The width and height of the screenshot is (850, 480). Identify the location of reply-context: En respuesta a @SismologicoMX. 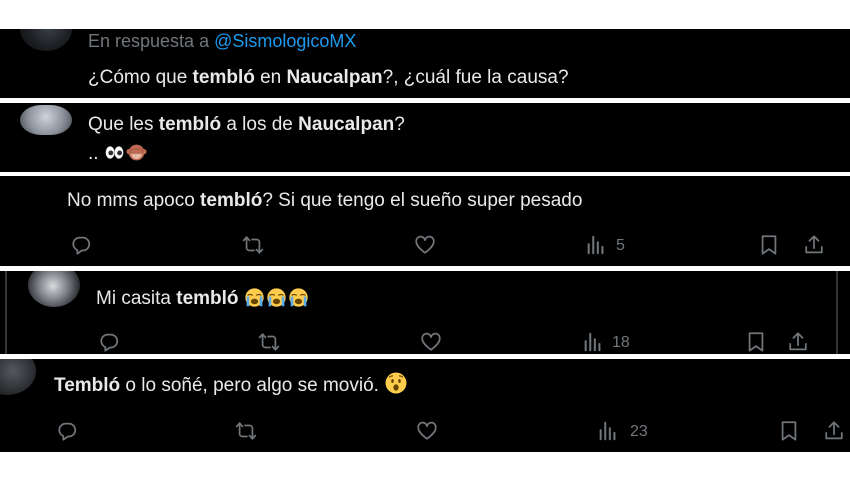
(222, 41).